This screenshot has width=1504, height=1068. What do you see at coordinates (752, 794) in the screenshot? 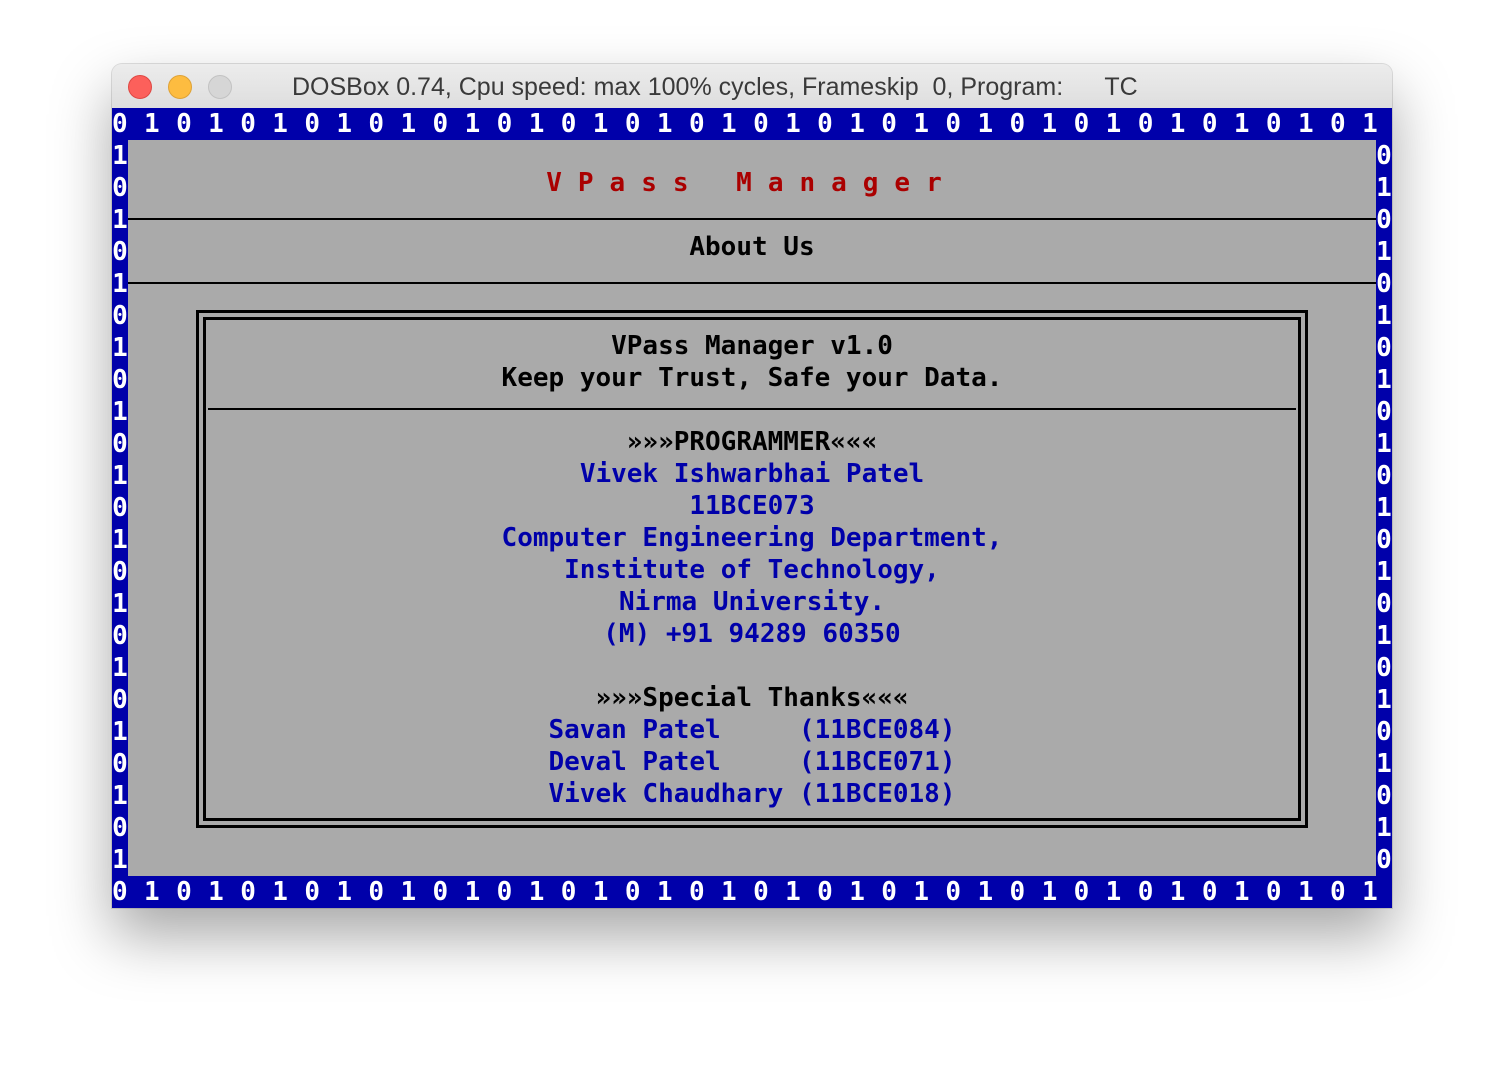
I see `thanks-item: Vivek Chaudhary (11BCE018)` at bounding box center [752, 794].